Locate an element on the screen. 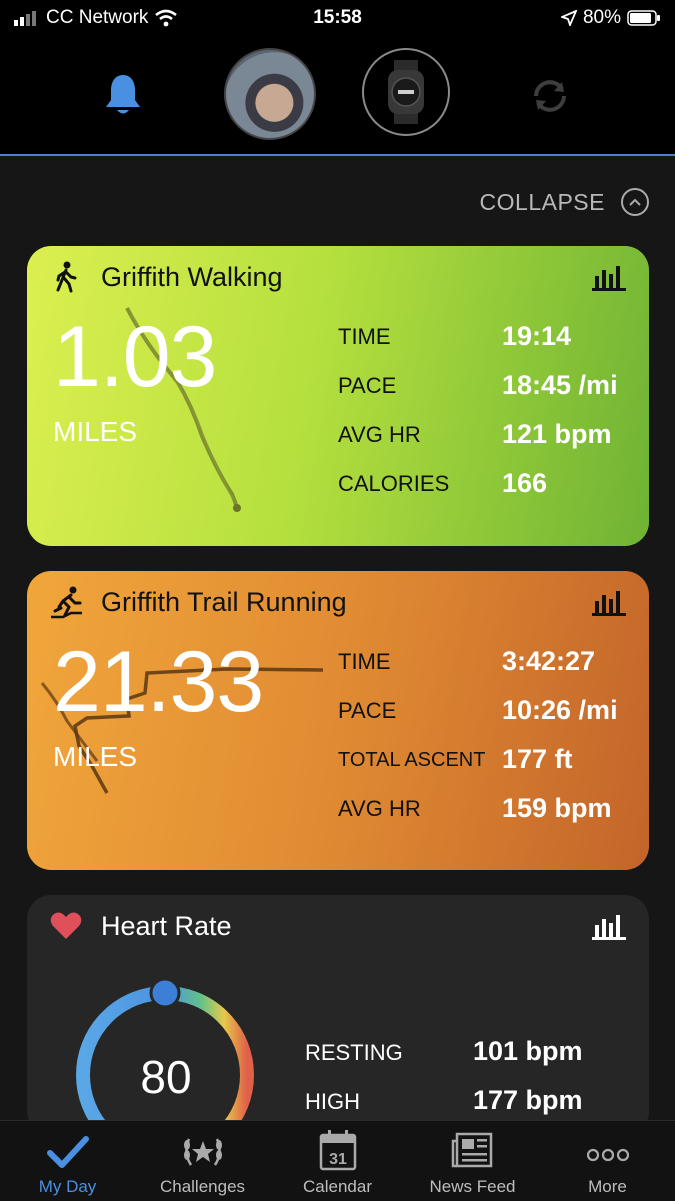 This screenshot has width=675, height=1201. stat-value: 177 bpm is located at coordinates (528, 1100).